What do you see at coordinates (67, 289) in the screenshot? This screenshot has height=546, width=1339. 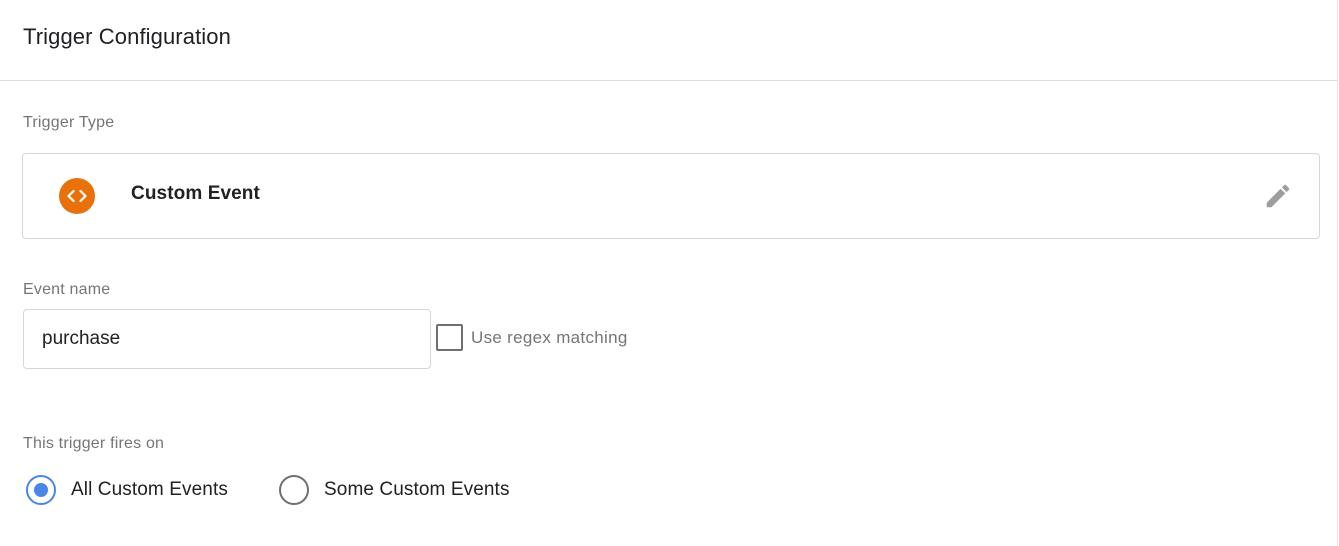 I see `event-name-label: Event name` at bounding box center [67, 289].